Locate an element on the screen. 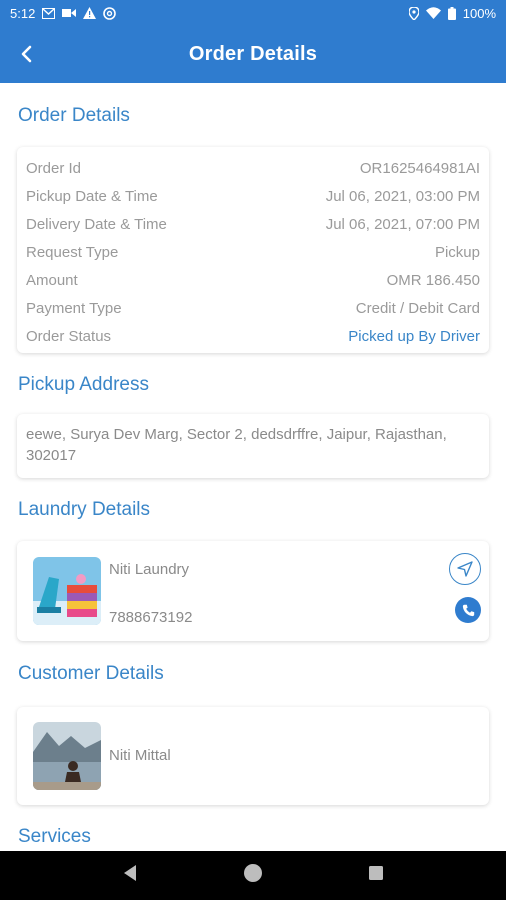 This screenshot has height=900, width=506. order-status-row: Order Status Picked up By Driver is located at coordinates (253, 336).